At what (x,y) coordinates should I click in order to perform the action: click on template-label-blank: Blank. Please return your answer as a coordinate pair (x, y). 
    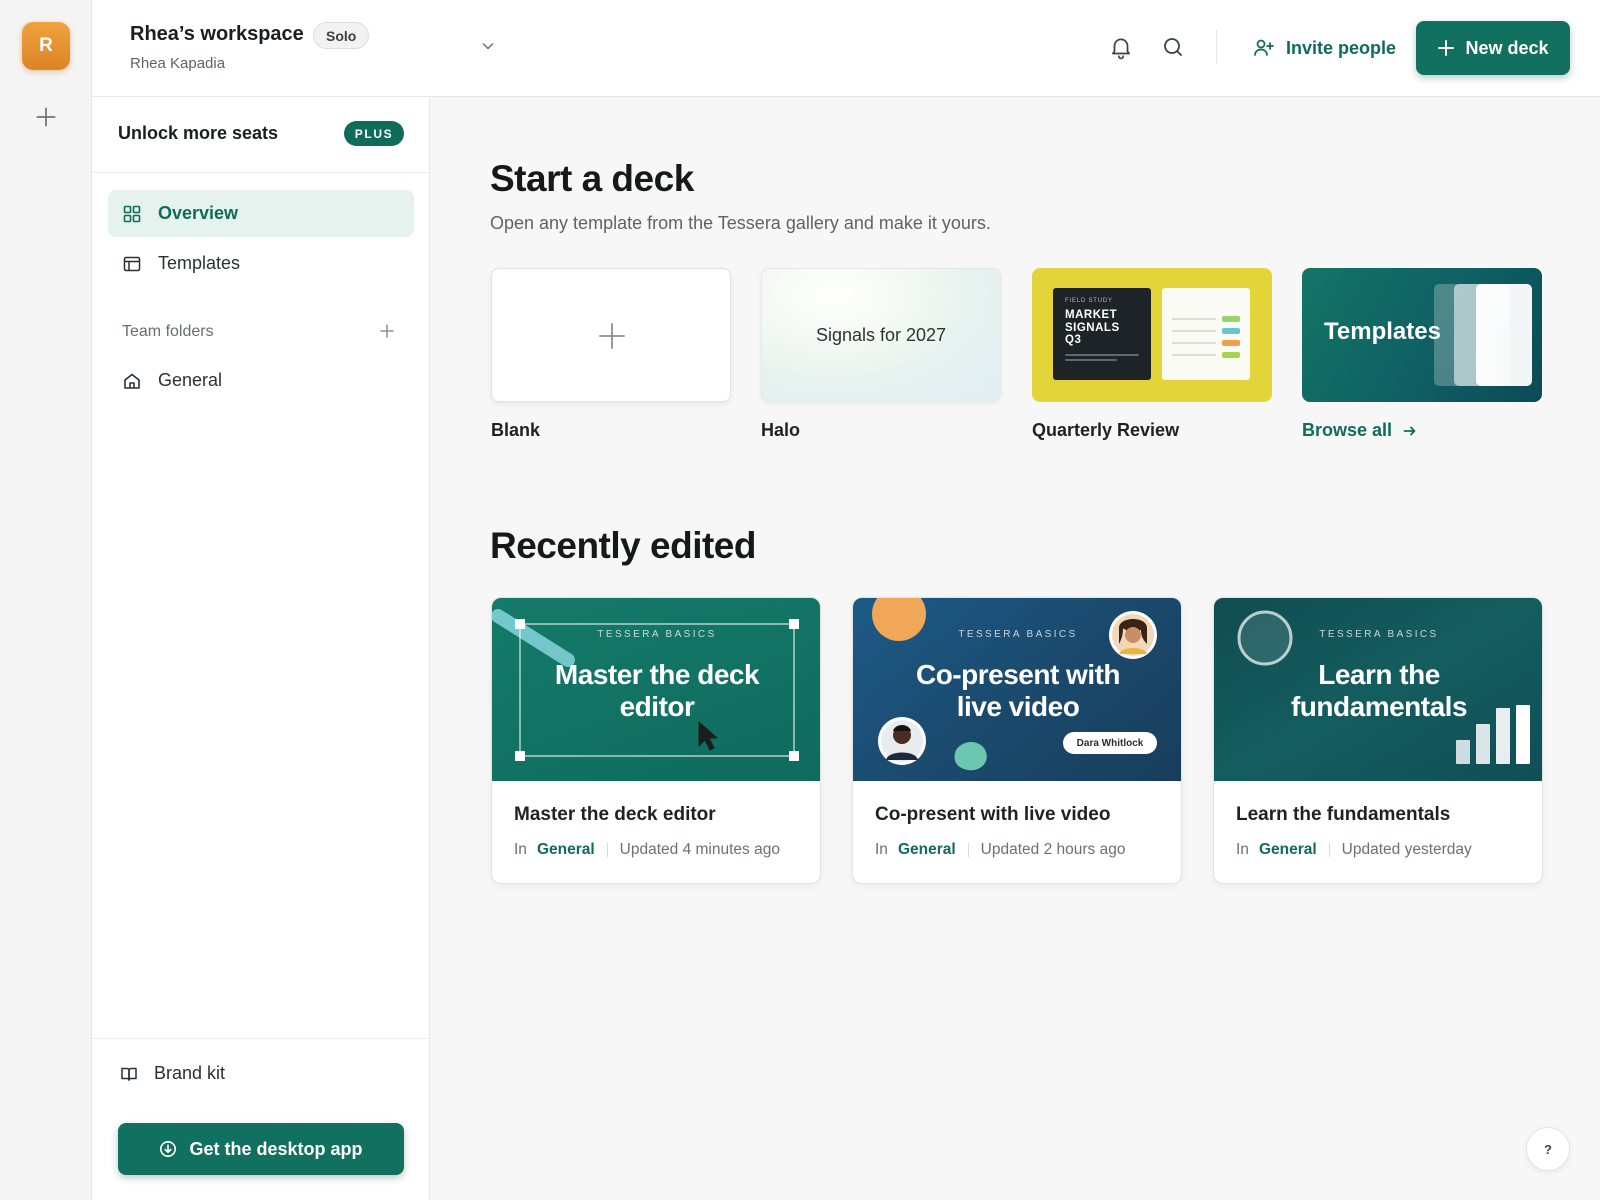
    Looking at the image, I should click on (516, 430).